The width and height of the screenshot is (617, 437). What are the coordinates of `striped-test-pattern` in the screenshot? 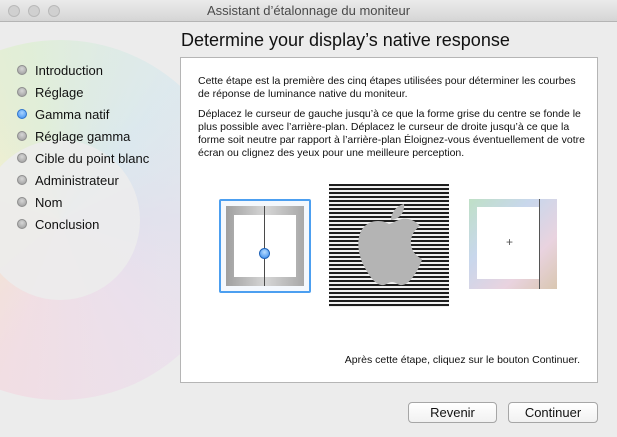 It's located at (389, 245).